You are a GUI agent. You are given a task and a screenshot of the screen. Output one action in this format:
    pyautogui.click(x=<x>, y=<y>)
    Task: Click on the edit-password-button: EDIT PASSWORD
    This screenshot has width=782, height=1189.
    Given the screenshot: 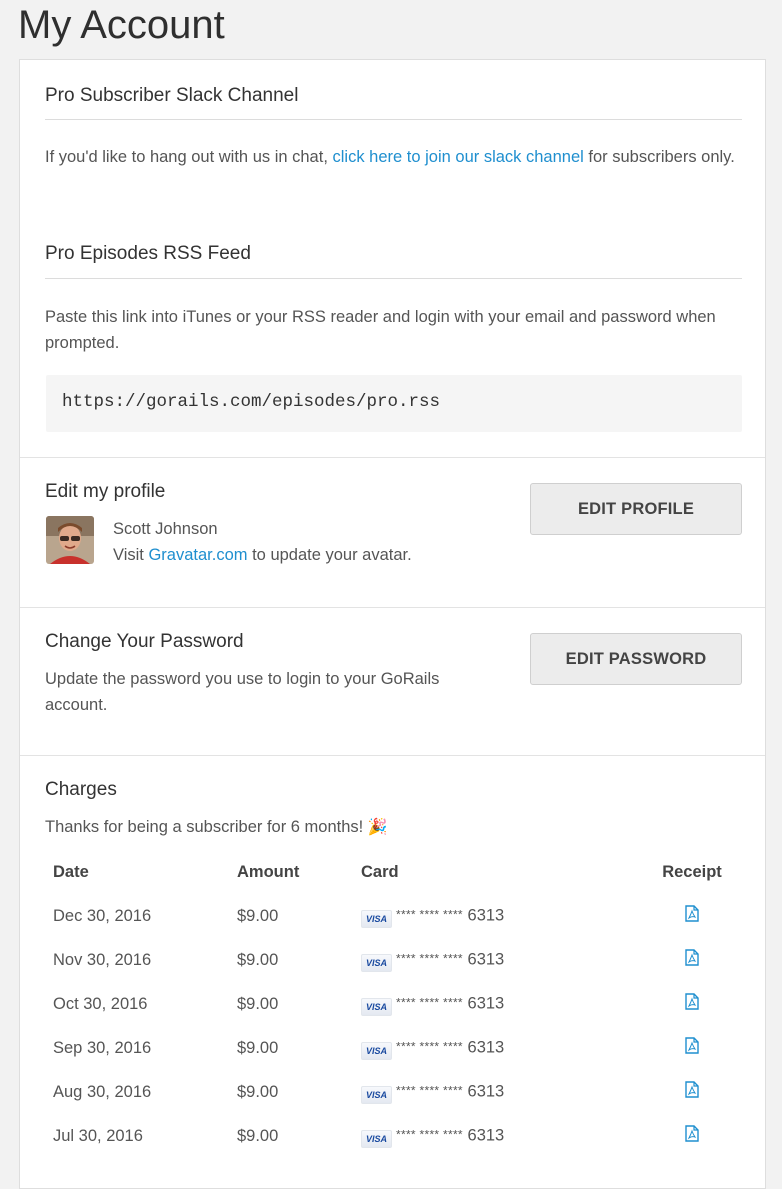 What is the action you would take?
    pyautogui.click(x=636, y=659)
    